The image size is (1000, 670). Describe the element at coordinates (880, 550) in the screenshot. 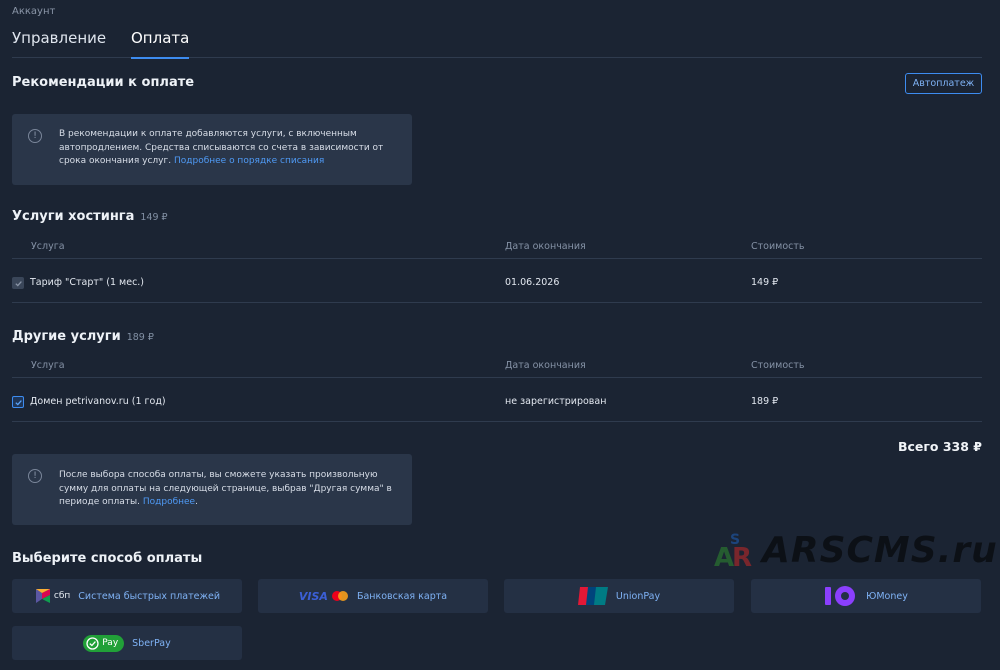

I see `watermark-text: ARSCMS.ru` at that location.